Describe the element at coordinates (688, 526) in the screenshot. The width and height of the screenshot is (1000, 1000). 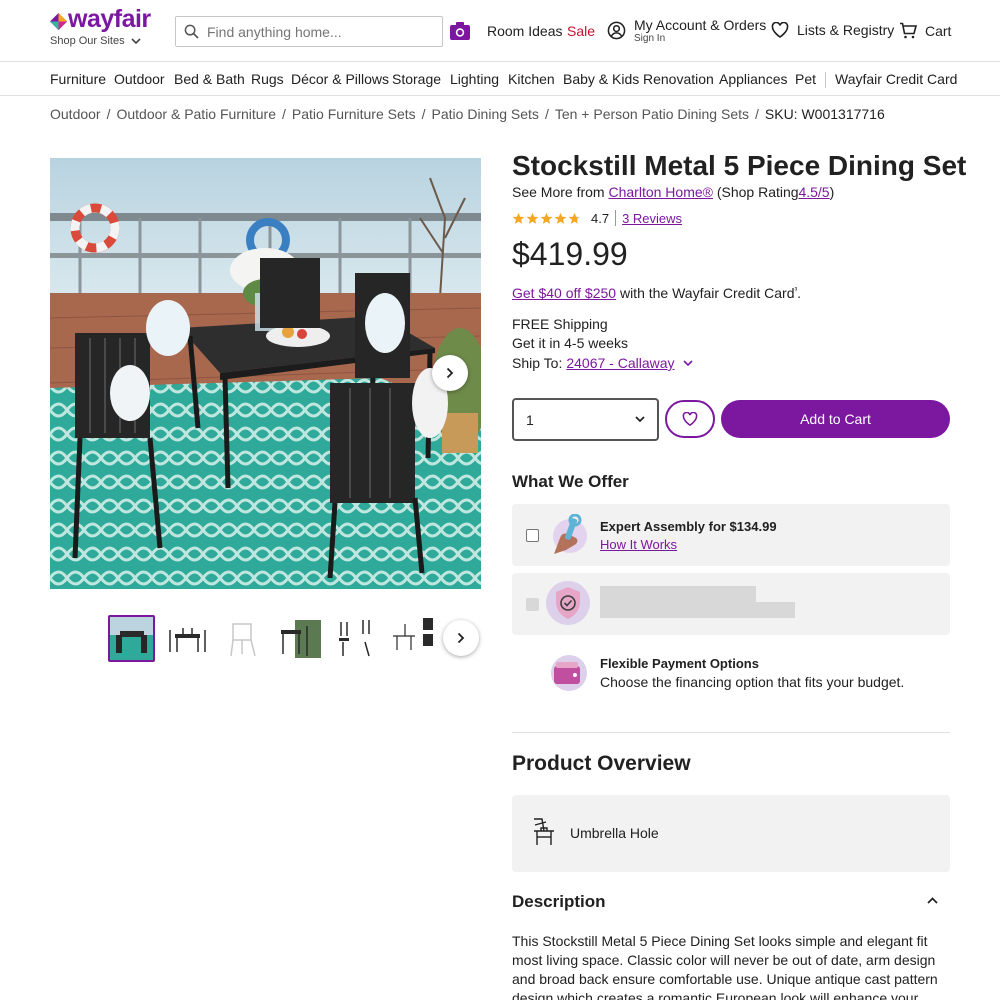
I see `assembly-title: Expert Assembly for $134.99` at that location.